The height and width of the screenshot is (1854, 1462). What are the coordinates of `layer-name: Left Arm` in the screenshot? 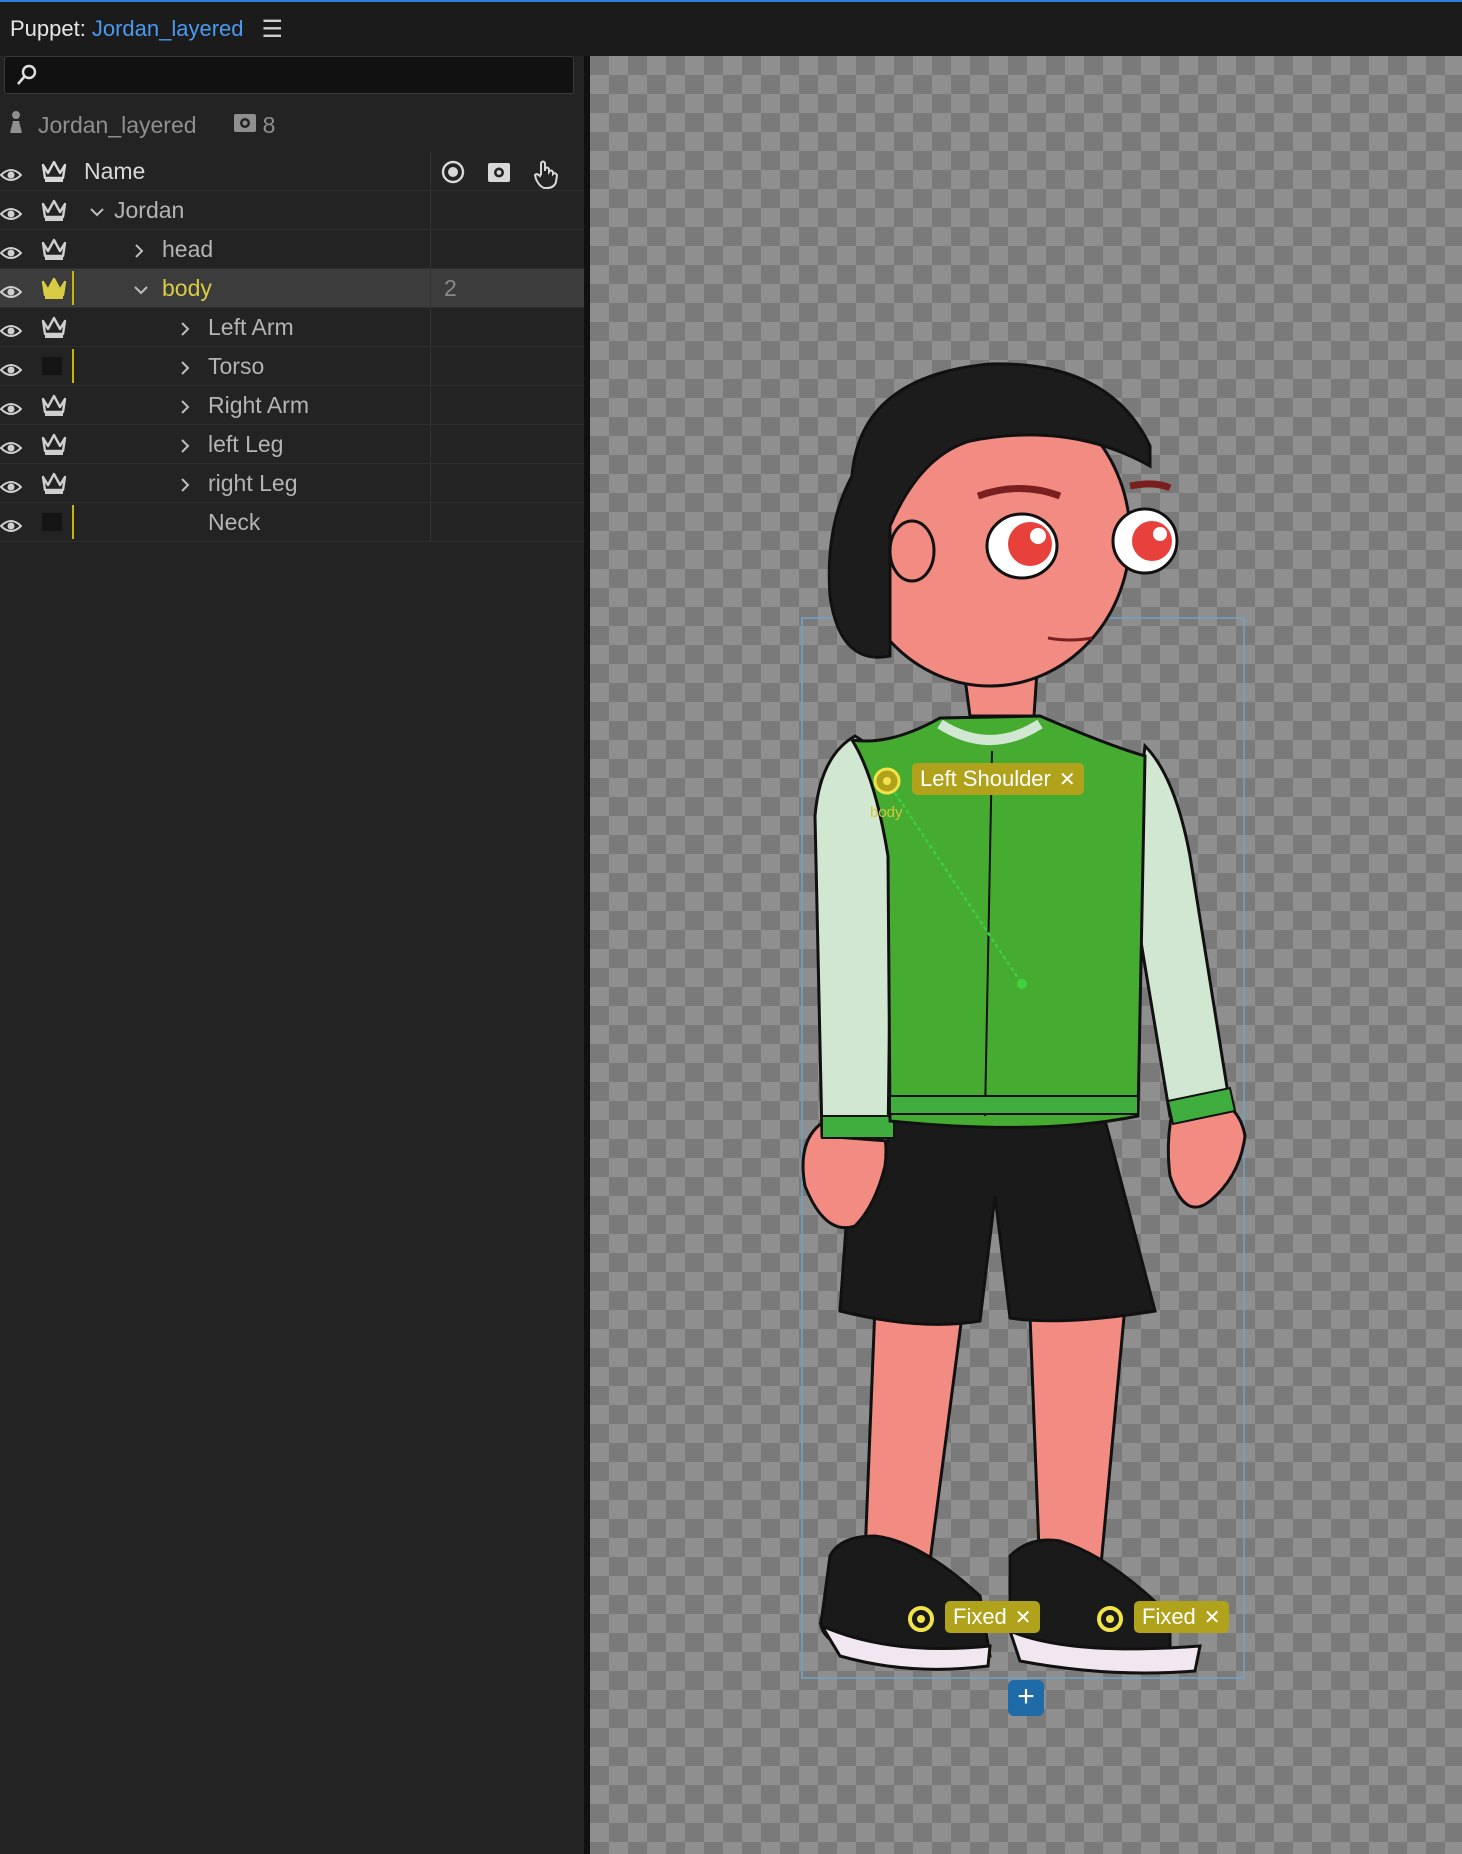 It's located at (251, 327).